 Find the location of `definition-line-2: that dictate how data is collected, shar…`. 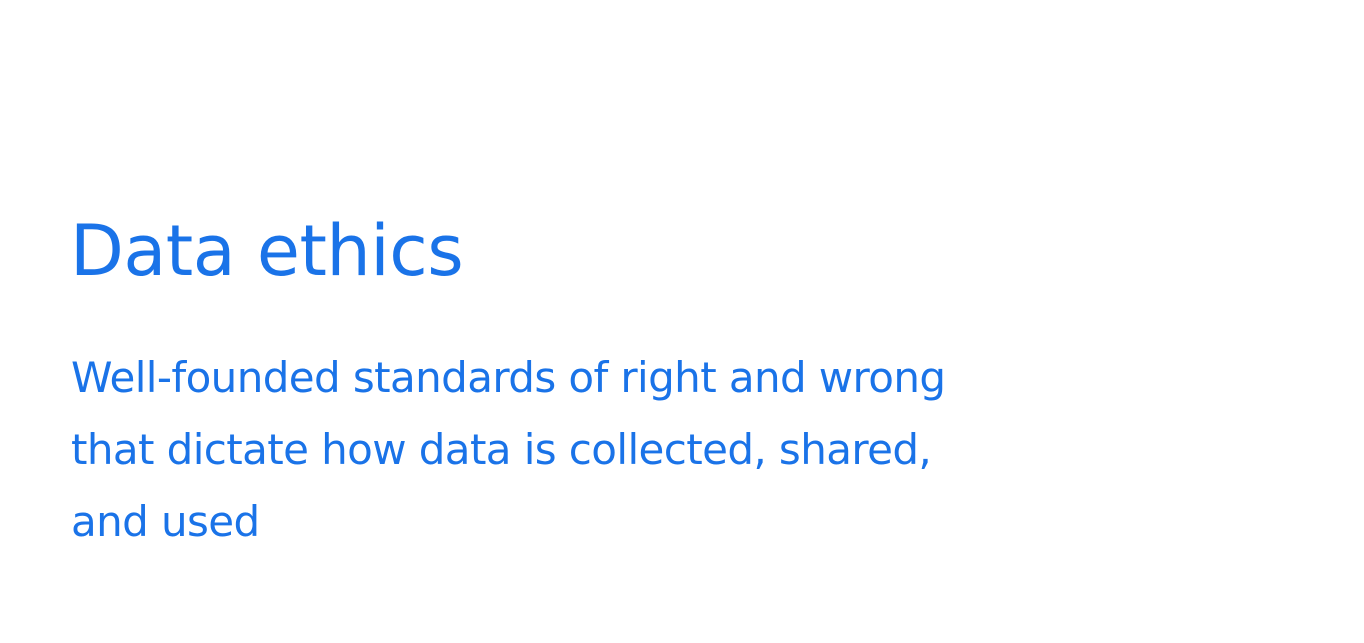

definition-line-2: that dictate how data is collected, shar… is located at coordinates (501, 449).